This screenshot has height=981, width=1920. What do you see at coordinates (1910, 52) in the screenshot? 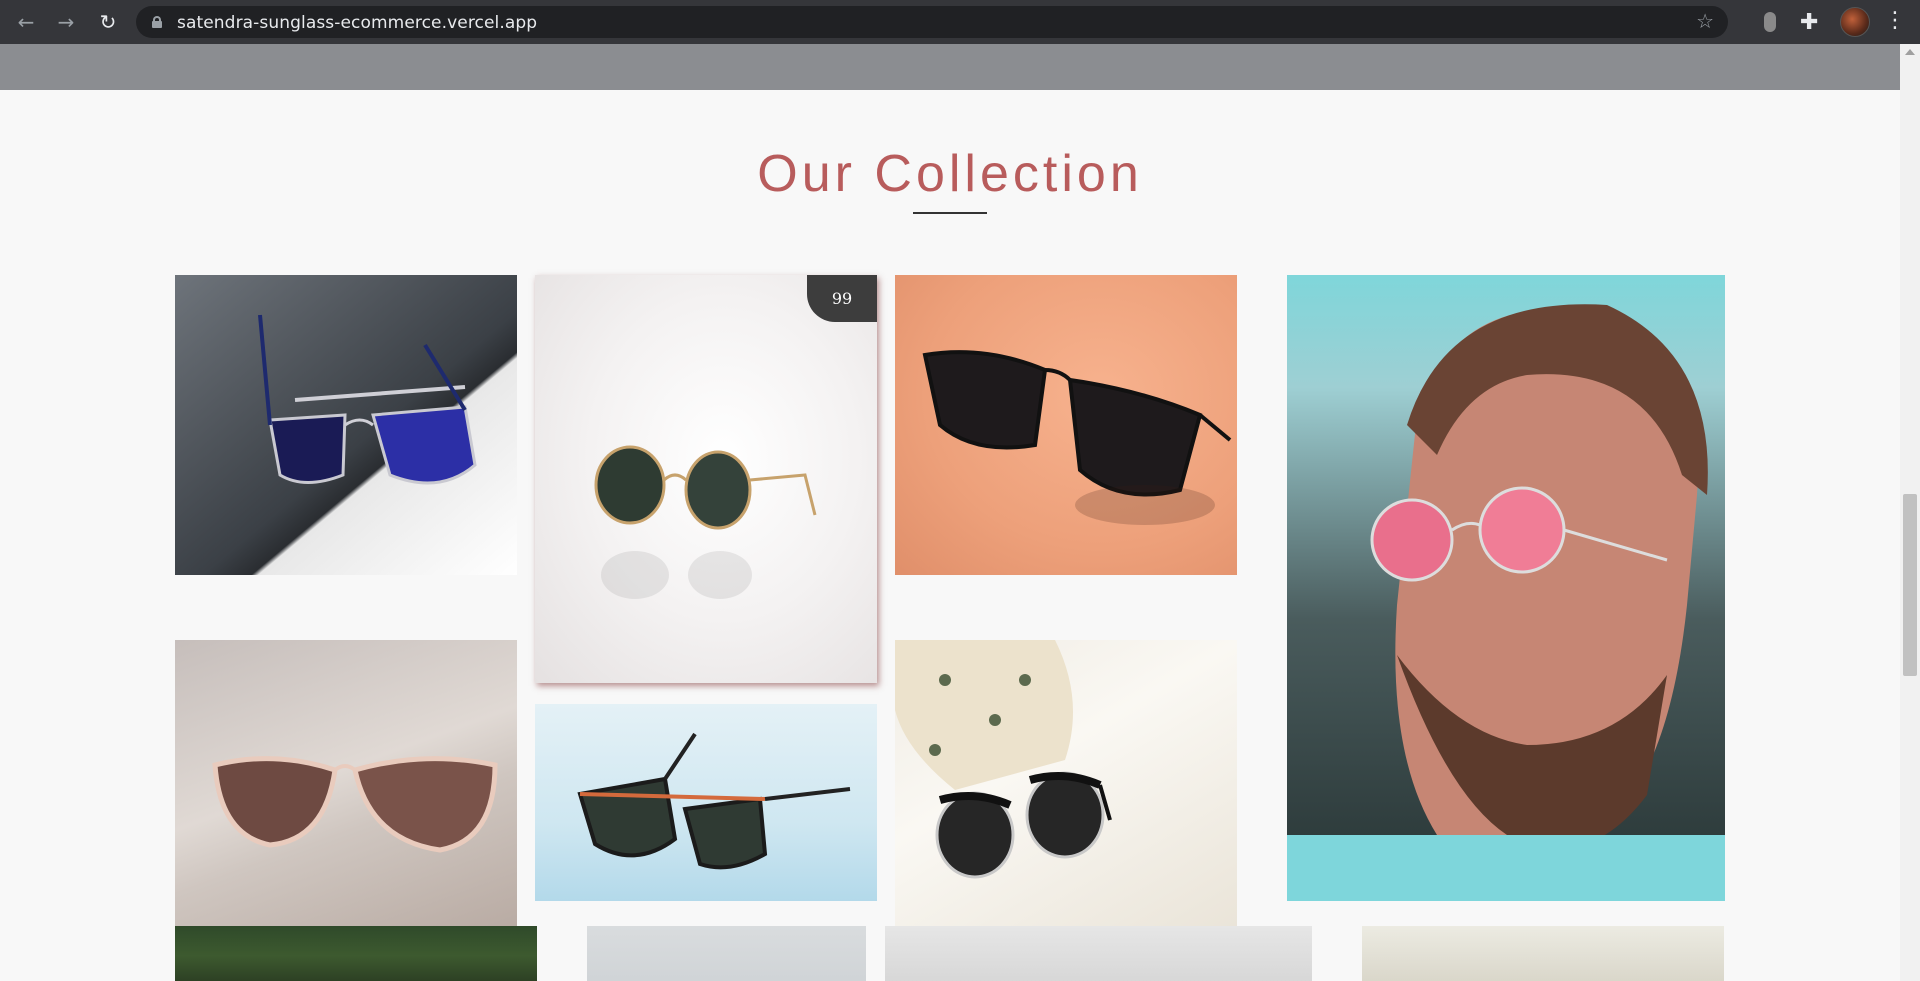
I see `scroll-up-arrow-icon` at bounding box center [1910, 52].